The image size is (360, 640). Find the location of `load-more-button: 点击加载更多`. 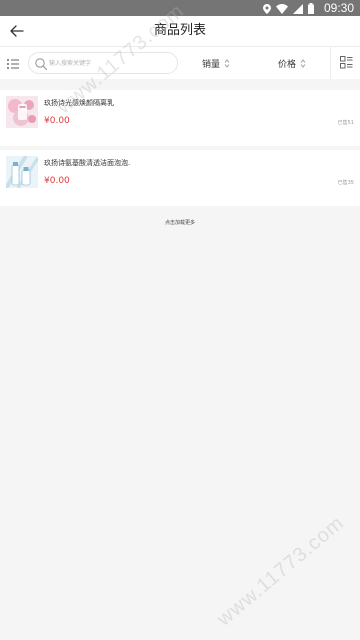

load-more-button: 点击加载更多 is located at coordinates (180, 223).